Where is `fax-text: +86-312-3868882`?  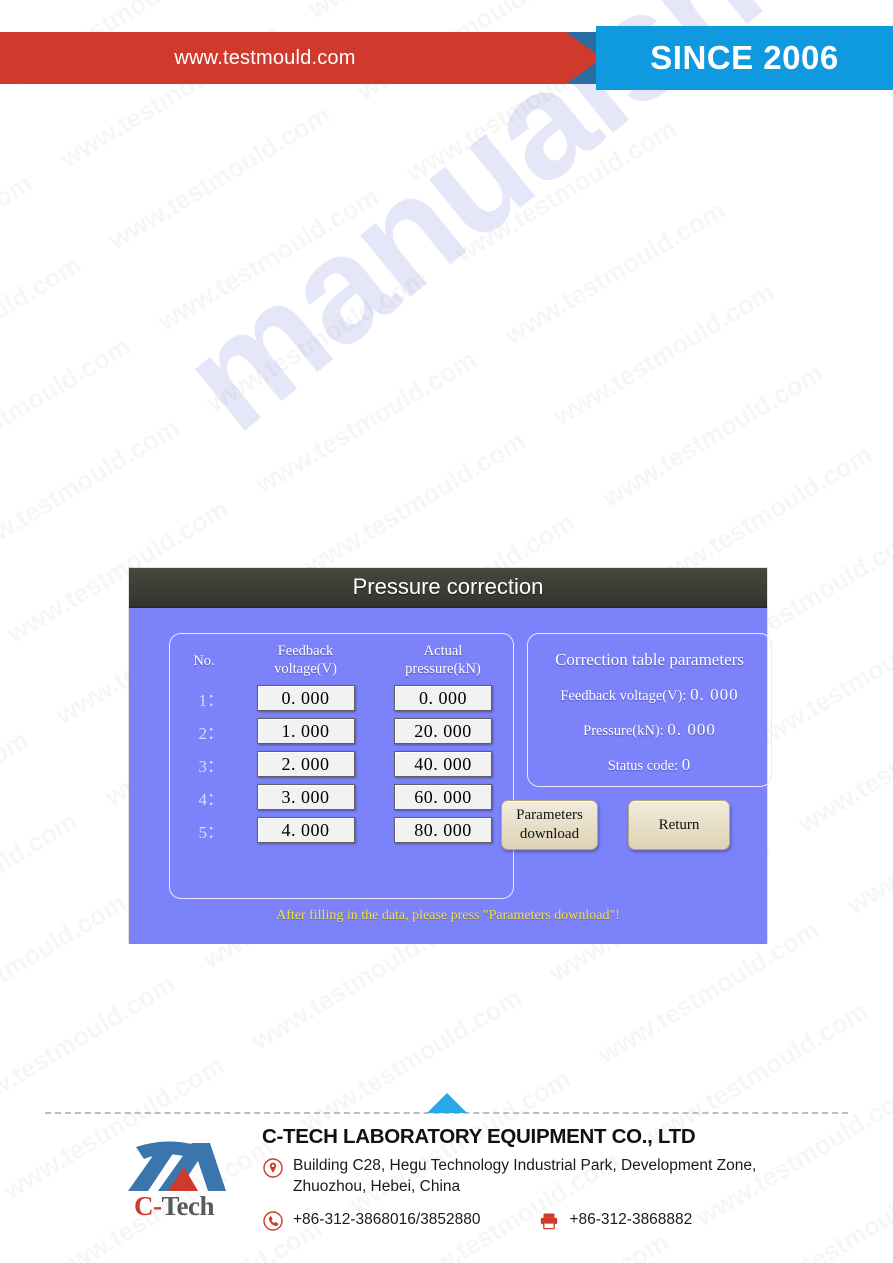 fax-text: +86-312-3868882 is located at coordinates (631, 1220).